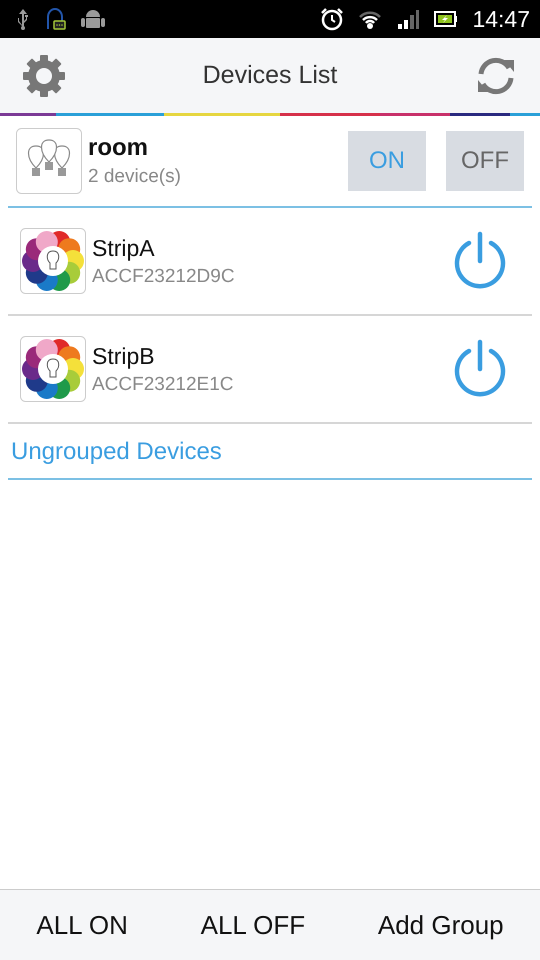  Describe the element at coordinates (270, 75) in the screenshot. I see `screen-title: Devices List` at that location.